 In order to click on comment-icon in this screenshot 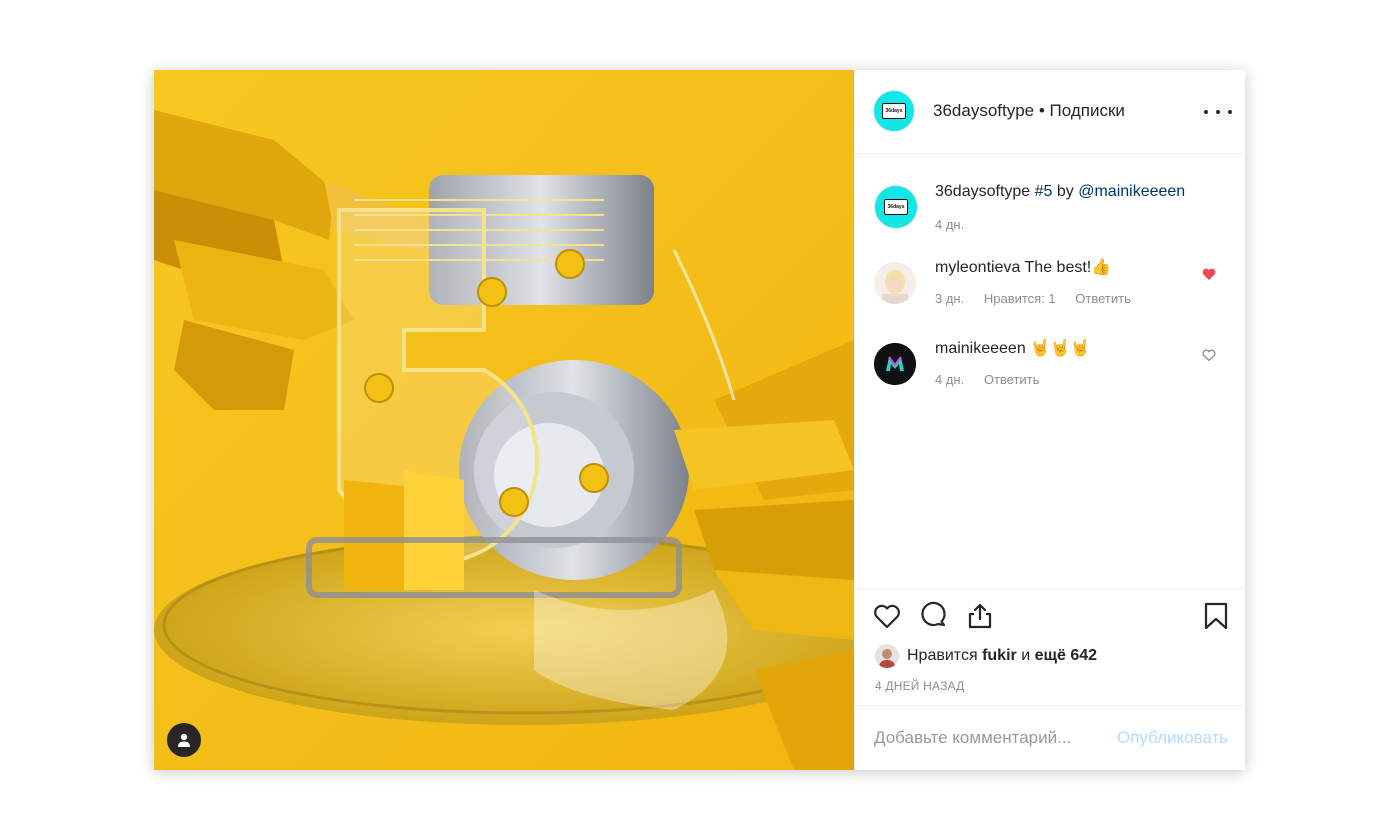, I will do `click(934, 616)`.